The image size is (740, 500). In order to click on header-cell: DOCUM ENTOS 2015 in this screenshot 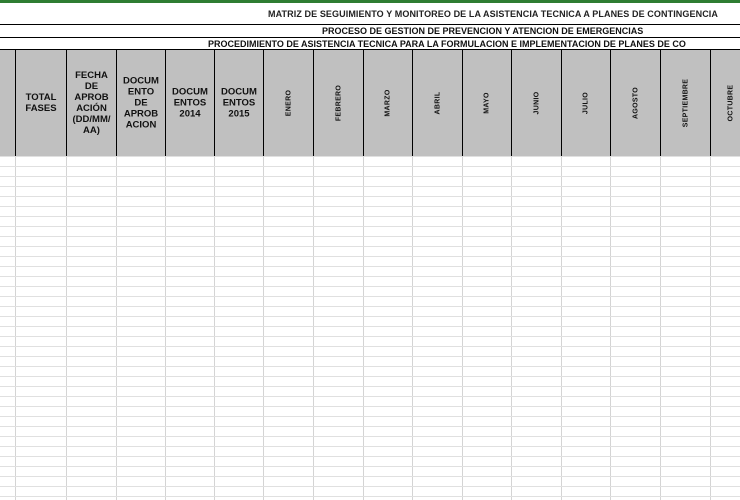, I will do `click(238, 103)`.